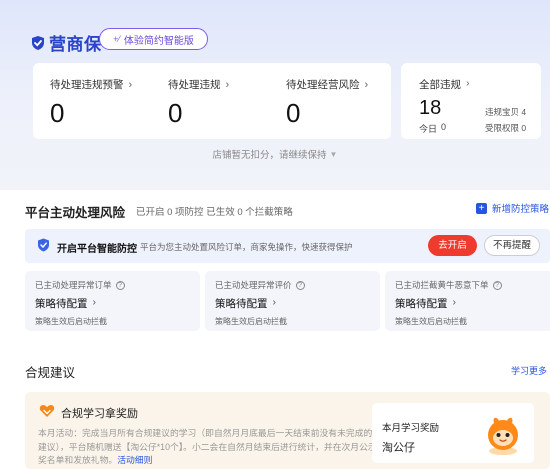 Image resolution: width=550 pixels, height=469 pixels. I want to click on all-violations-panel: 全部违规 › 18 今日 0 违规宝贝 4 受限权限 0, so click(471, 101).